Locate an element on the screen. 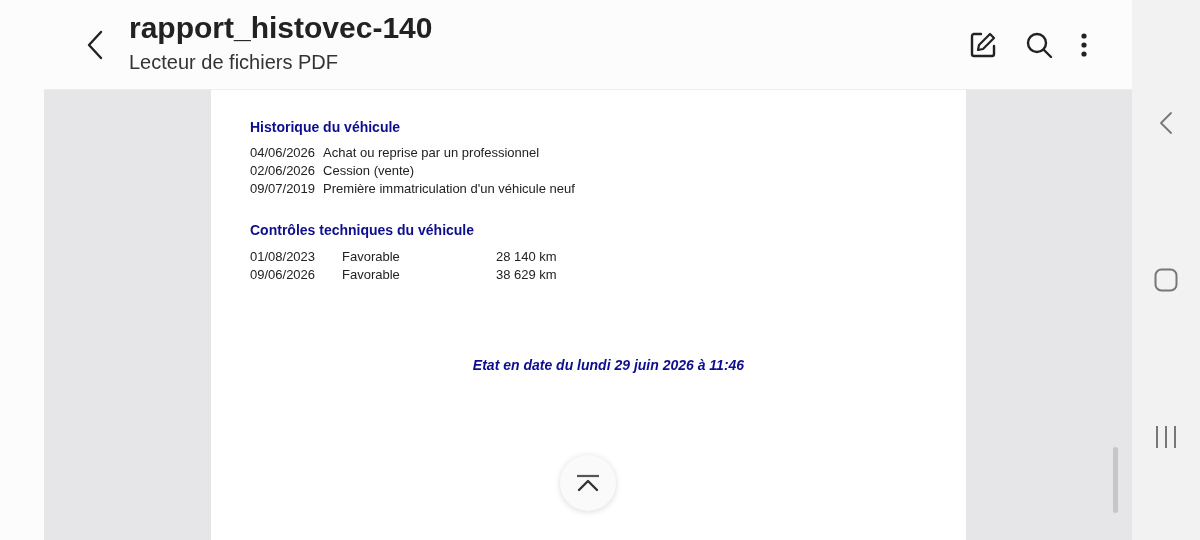 This screenshot has height=540, width=1200. section-heading: Historique du véhicule is located at coordinates (326, 127).